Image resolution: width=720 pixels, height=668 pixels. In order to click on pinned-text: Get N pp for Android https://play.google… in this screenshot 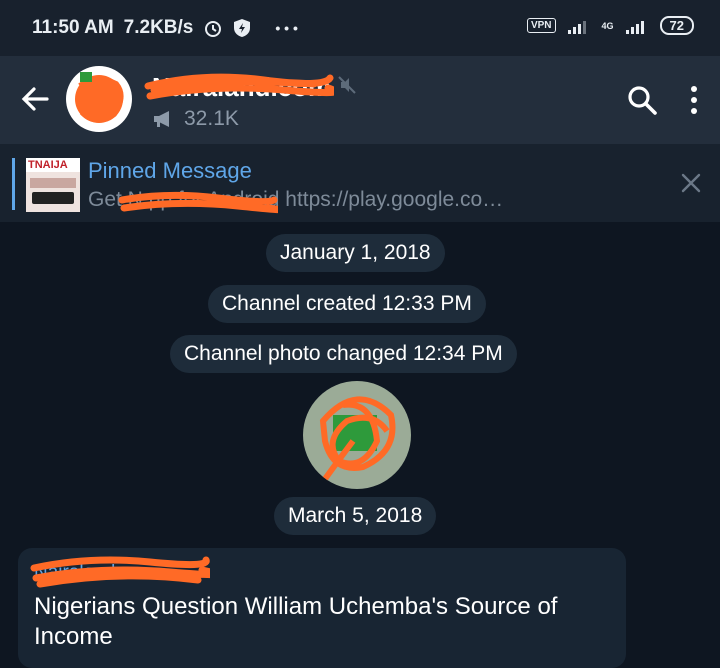, I will do `click(295, 201)`.